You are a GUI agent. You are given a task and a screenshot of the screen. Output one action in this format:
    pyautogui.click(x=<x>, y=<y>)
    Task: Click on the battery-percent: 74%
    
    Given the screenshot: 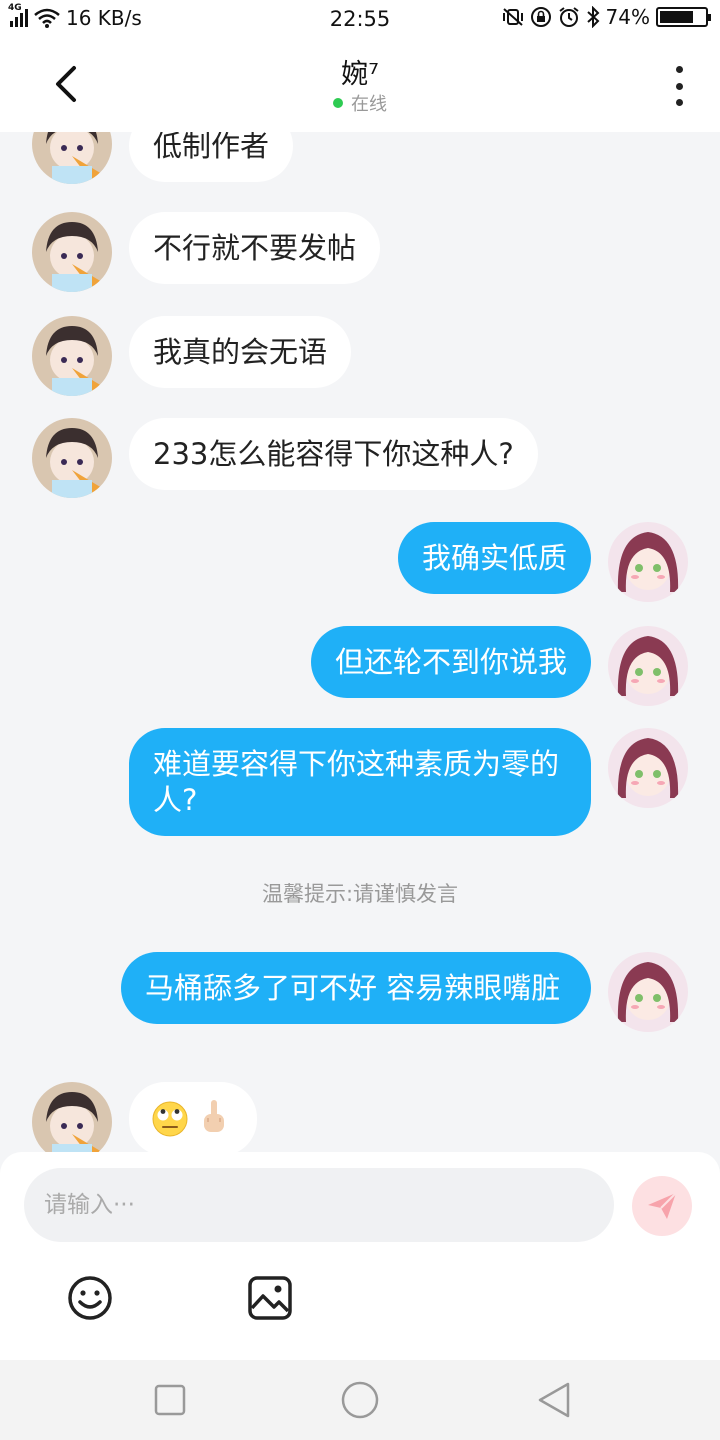 What is the action you would take?
    pyautogui.click(x=627, y=17)
    